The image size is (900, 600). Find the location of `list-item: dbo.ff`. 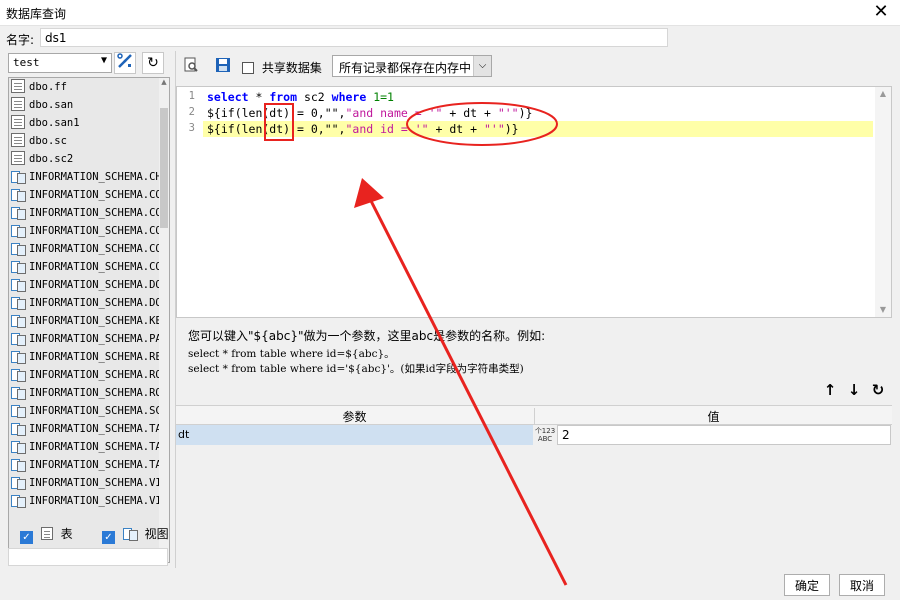

list-item: dbo.ff is located at coordinates (85, 87).